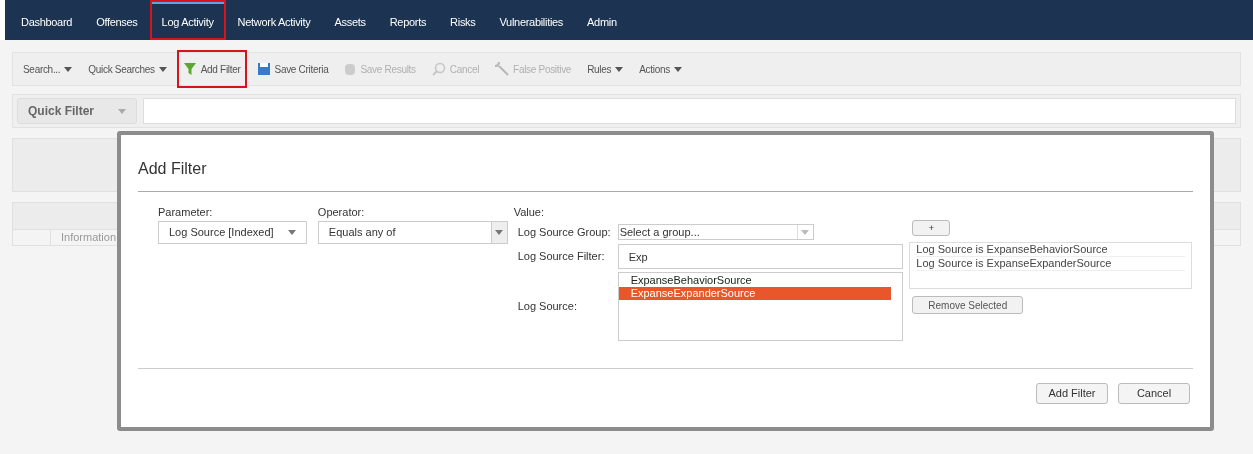 The height and width of the screenshot is (454, 1253). Describe the element at coordinates (117, 20) in the screenshot. I see `nav-tab: Offenses` at that location.